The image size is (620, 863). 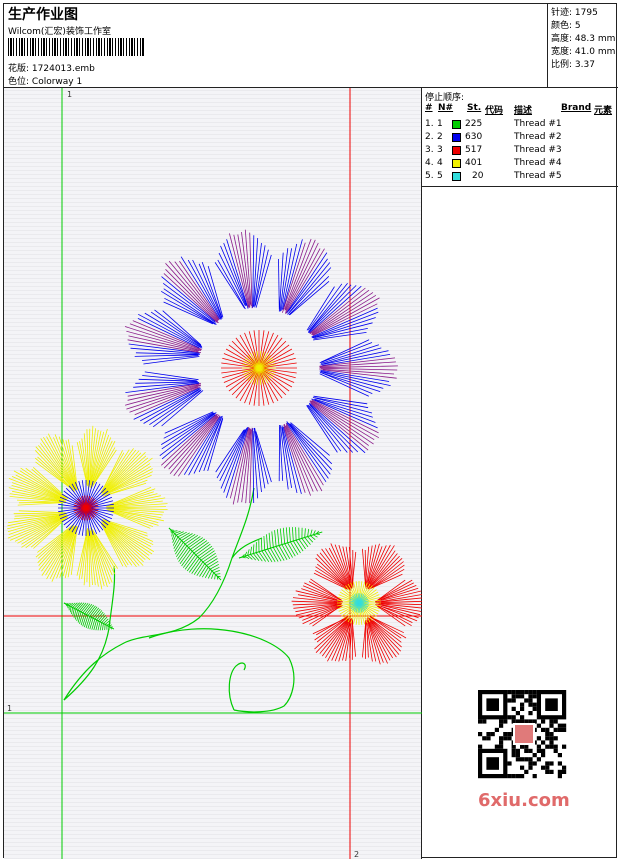 What do you see at coordinates (520, 138) in the screenshot?
I see `thread-row: 2. 2 630 Thread #2` at bounding box center [520, 138].